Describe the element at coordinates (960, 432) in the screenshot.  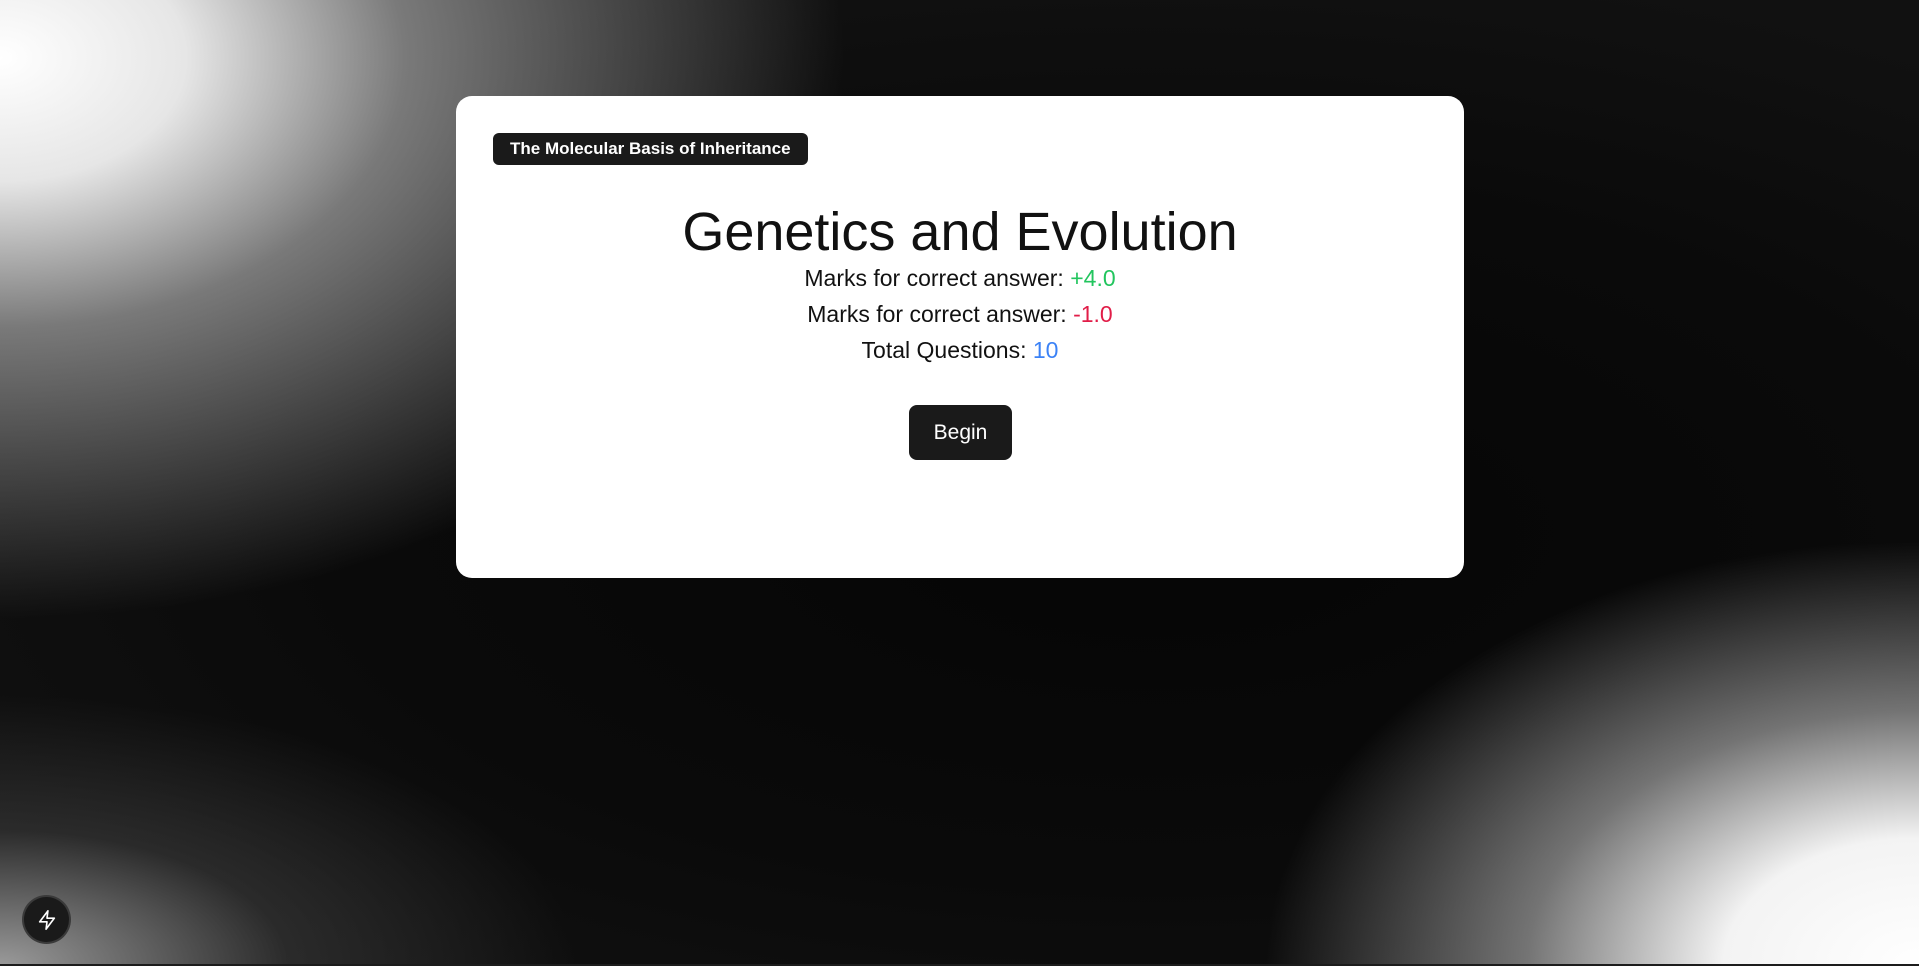
I see `begin-button: Begin` at that location.